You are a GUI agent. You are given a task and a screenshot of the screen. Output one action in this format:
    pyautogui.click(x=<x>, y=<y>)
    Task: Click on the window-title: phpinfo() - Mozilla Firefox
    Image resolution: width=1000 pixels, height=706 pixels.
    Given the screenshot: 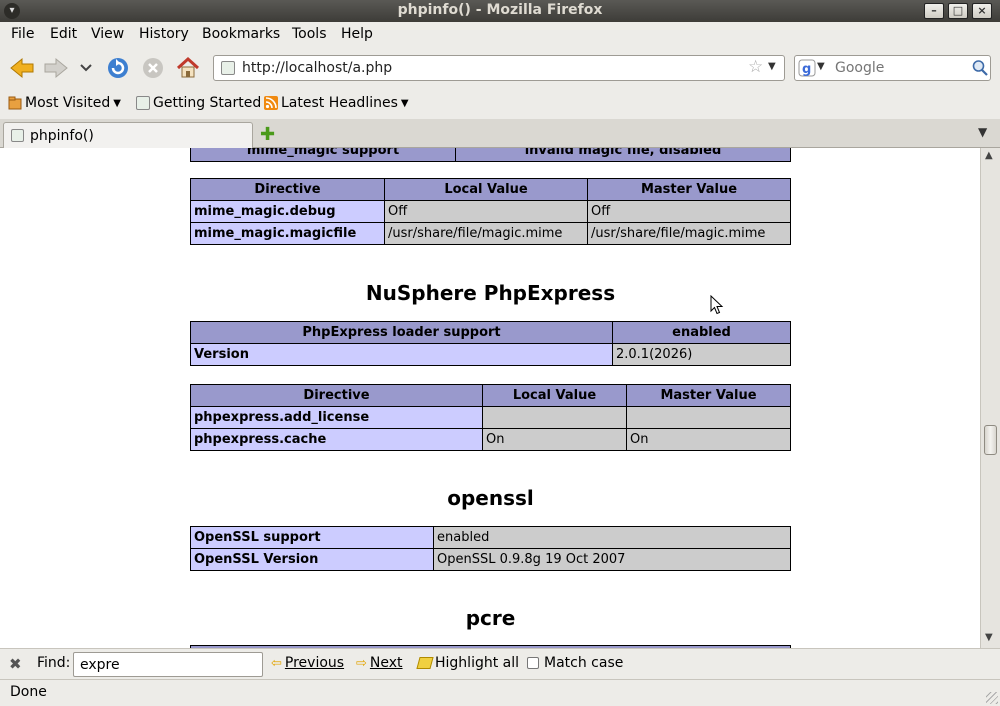 What is the action you would take?
    pyautogui.click(x=500, y=10)
    